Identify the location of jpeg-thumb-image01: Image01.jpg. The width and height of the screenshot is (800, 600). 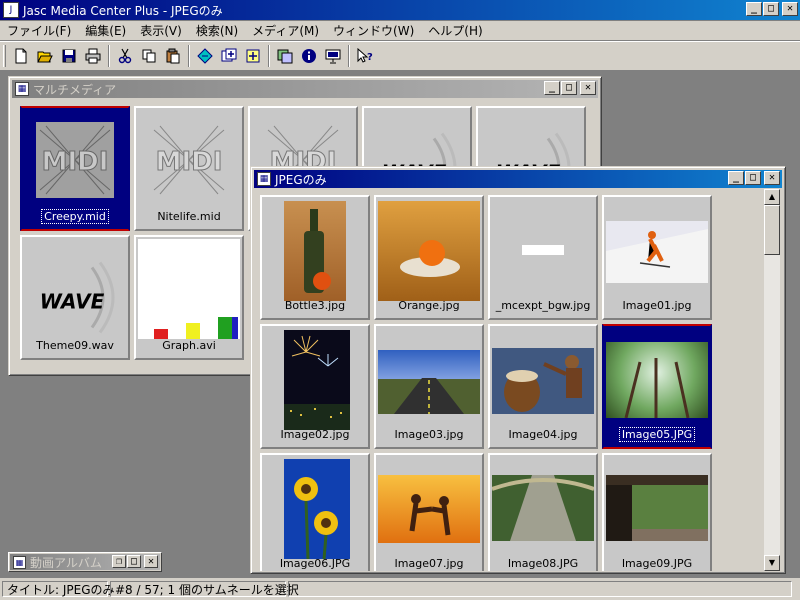
(657, 257).